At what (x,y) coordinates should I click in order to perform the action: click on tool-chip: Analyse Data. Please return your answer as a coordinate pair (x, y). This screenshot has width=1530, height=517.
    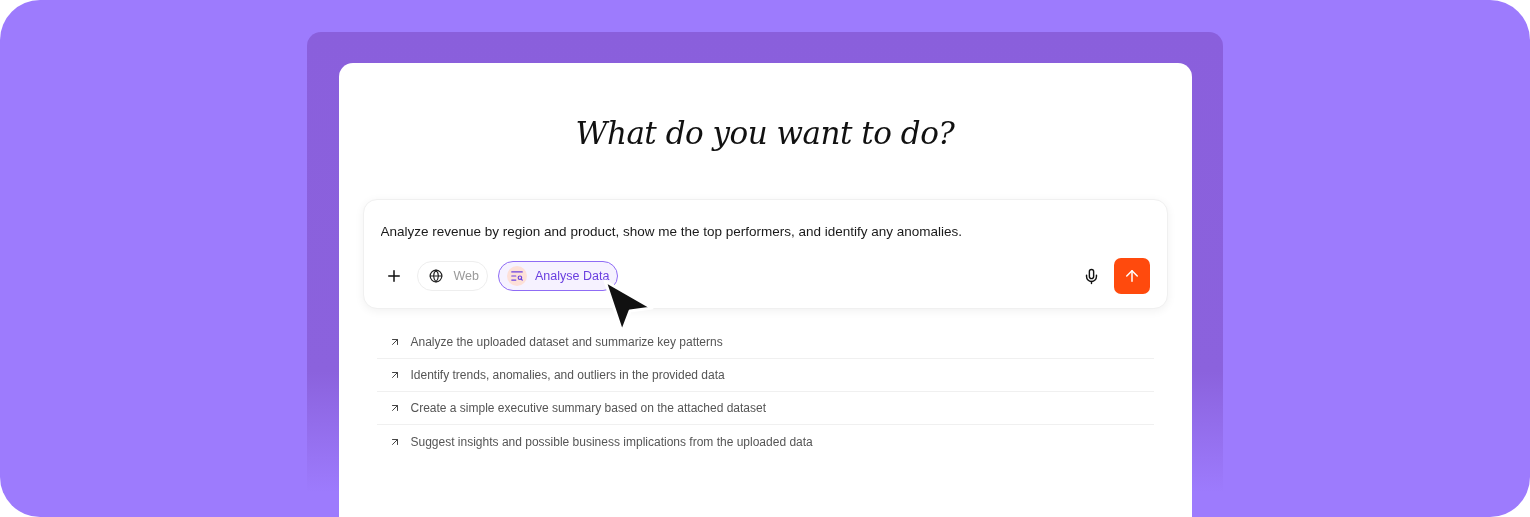
    Looking at the image, I should click on (558, 276).